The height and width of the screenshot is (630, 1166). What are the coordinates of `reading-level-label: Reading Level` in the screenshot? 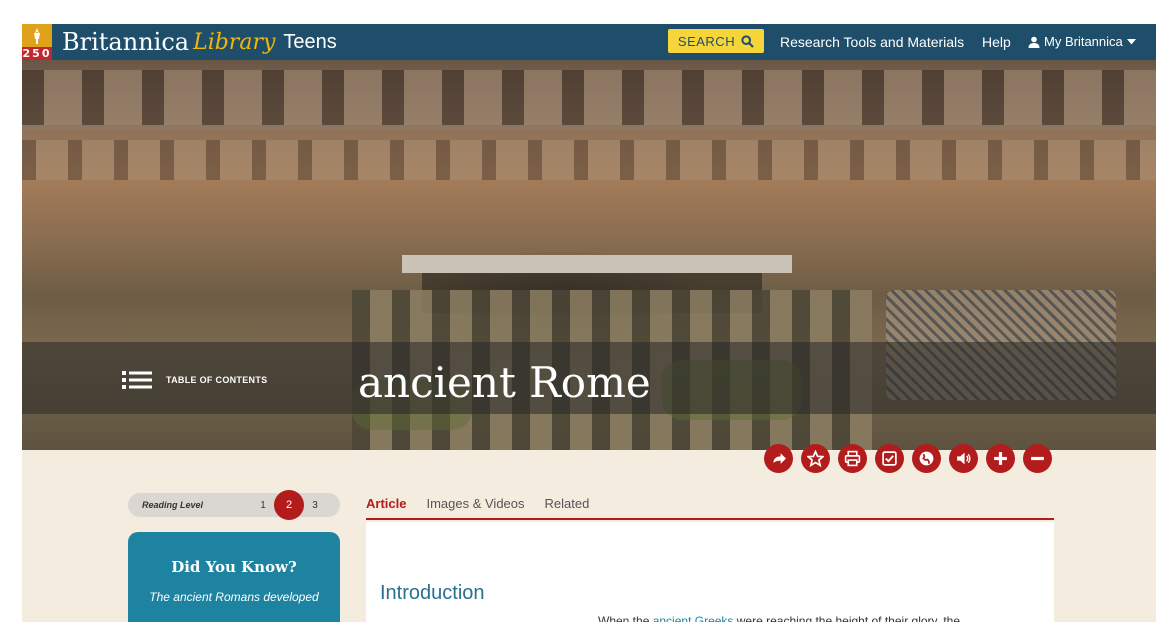 It's located at (173, 505).